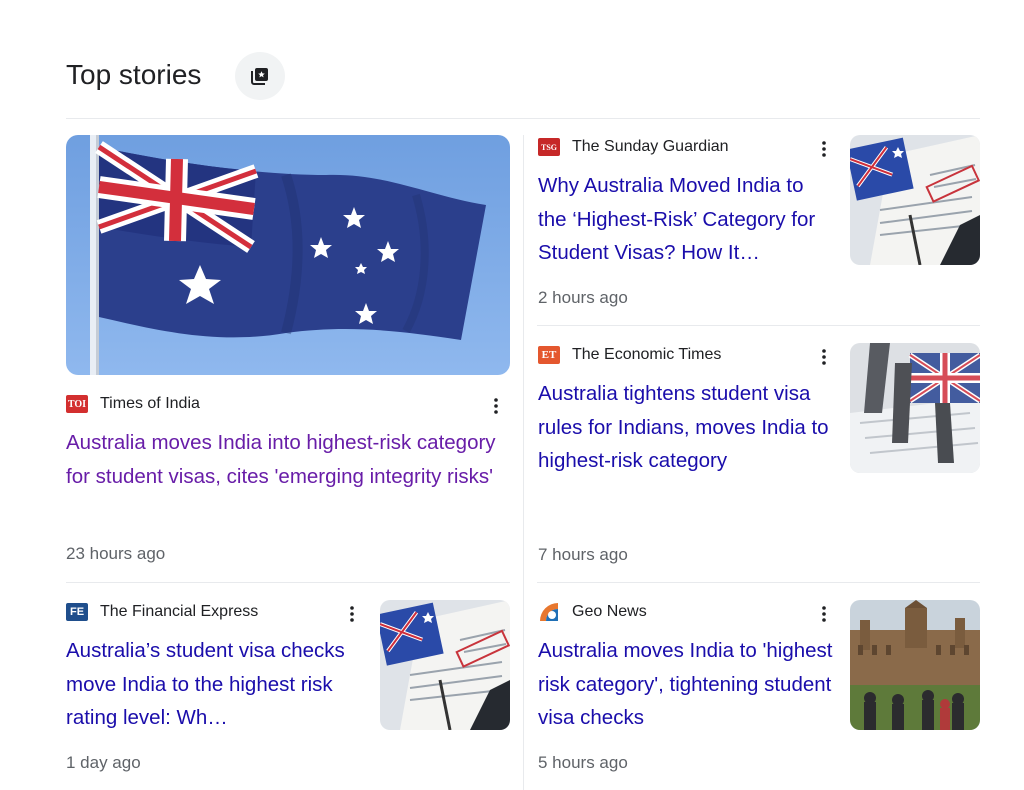 The image size is (1024, 790). I want to click on story-time: 2 hours ago, so click(583, 297).